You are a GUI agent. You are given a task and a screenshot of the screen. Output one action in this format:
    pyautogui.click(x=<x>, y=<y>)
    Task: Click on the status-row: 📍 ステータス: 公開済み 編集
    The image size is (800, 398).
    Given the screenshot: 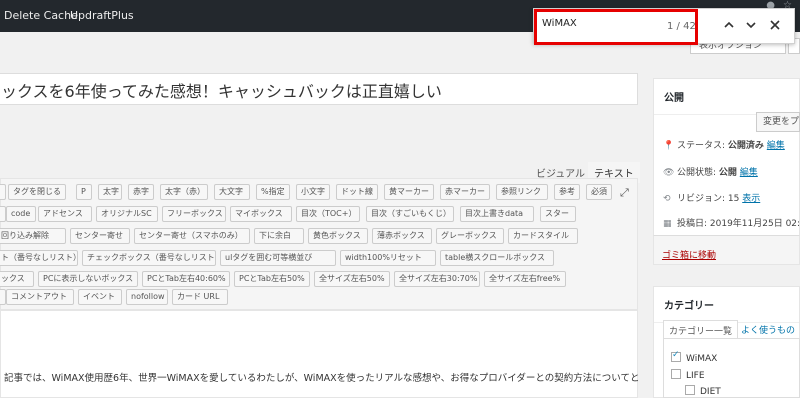 What is the action you would take?
    pyautogui.click(x=724, y=146)
    